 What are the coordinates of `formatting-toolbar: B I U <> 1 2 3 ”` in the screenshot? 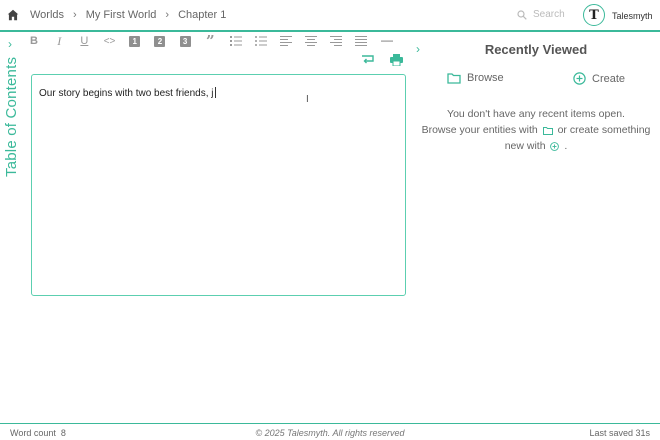 It's located at (217, 41).